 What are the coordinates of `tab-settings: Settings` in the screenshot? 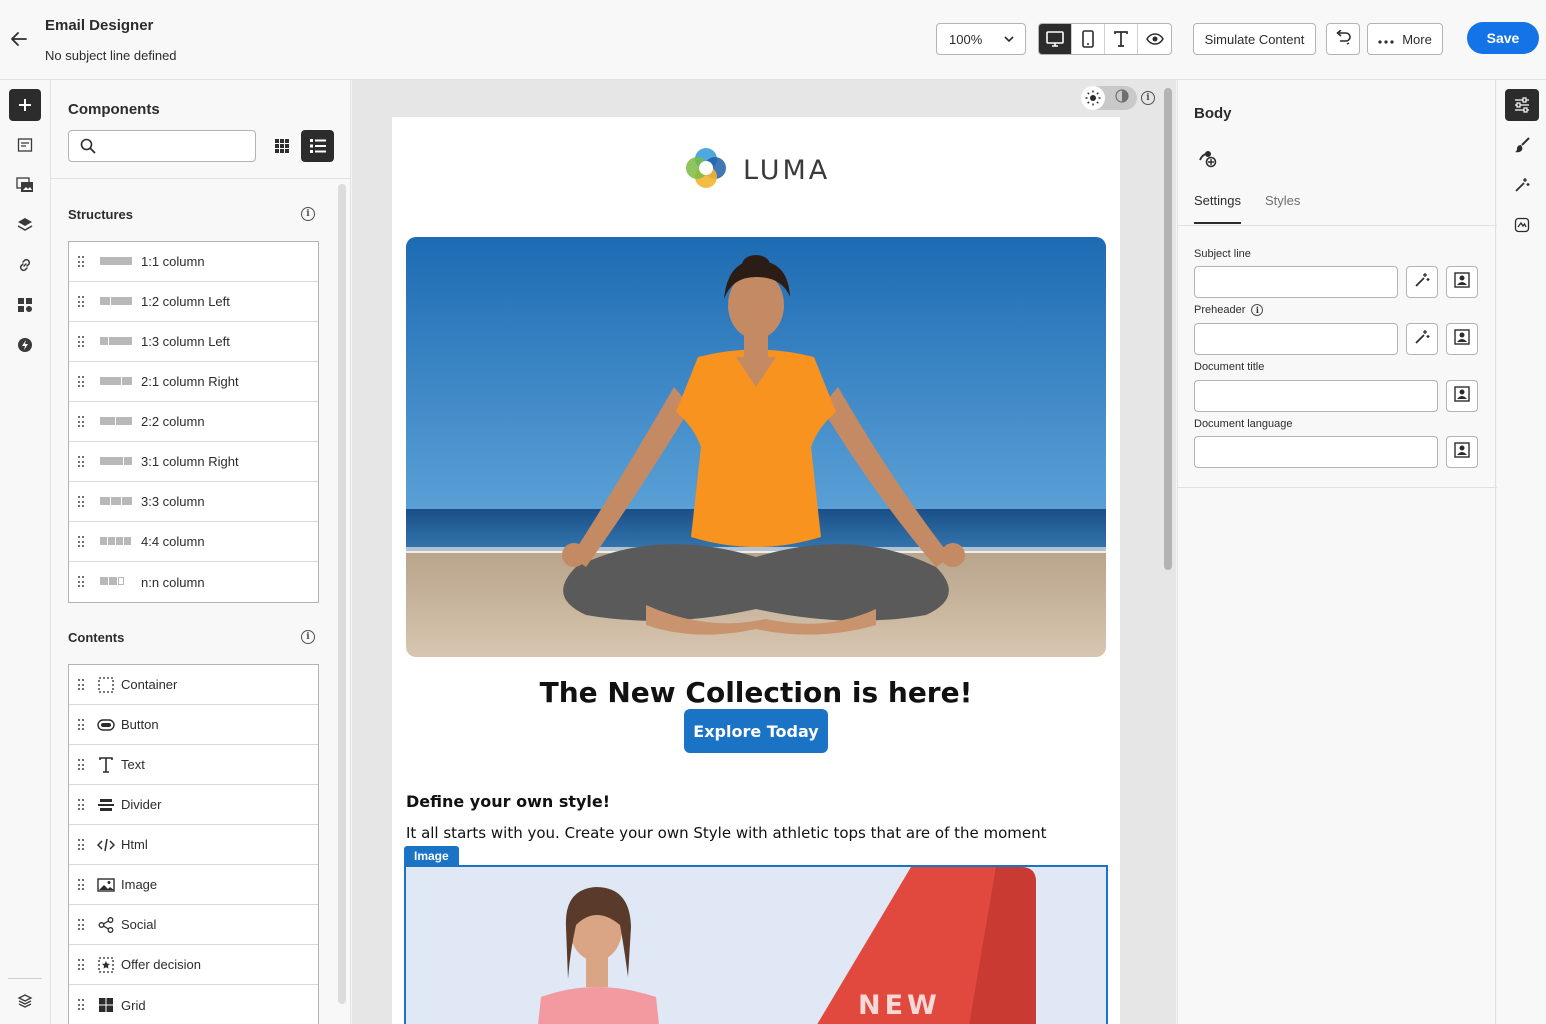 It's located at (1217, 208).